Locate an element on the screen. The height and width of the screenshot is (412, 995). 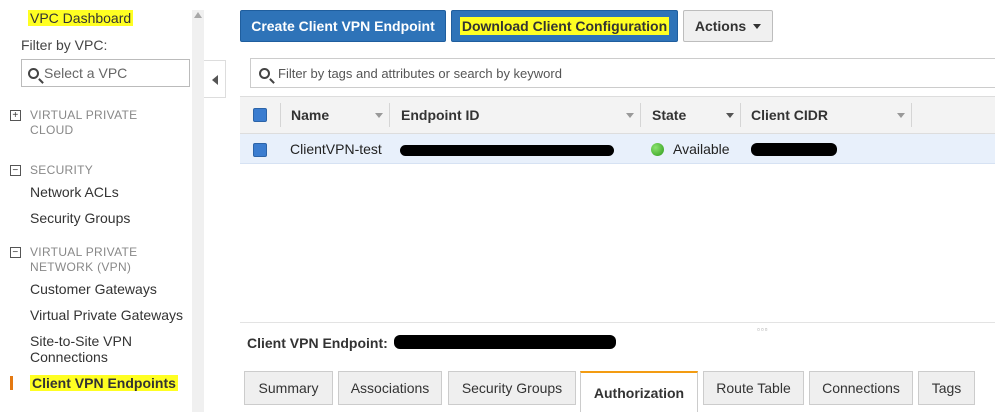
redacted-client-cidr is located at coordinates (794, 149).